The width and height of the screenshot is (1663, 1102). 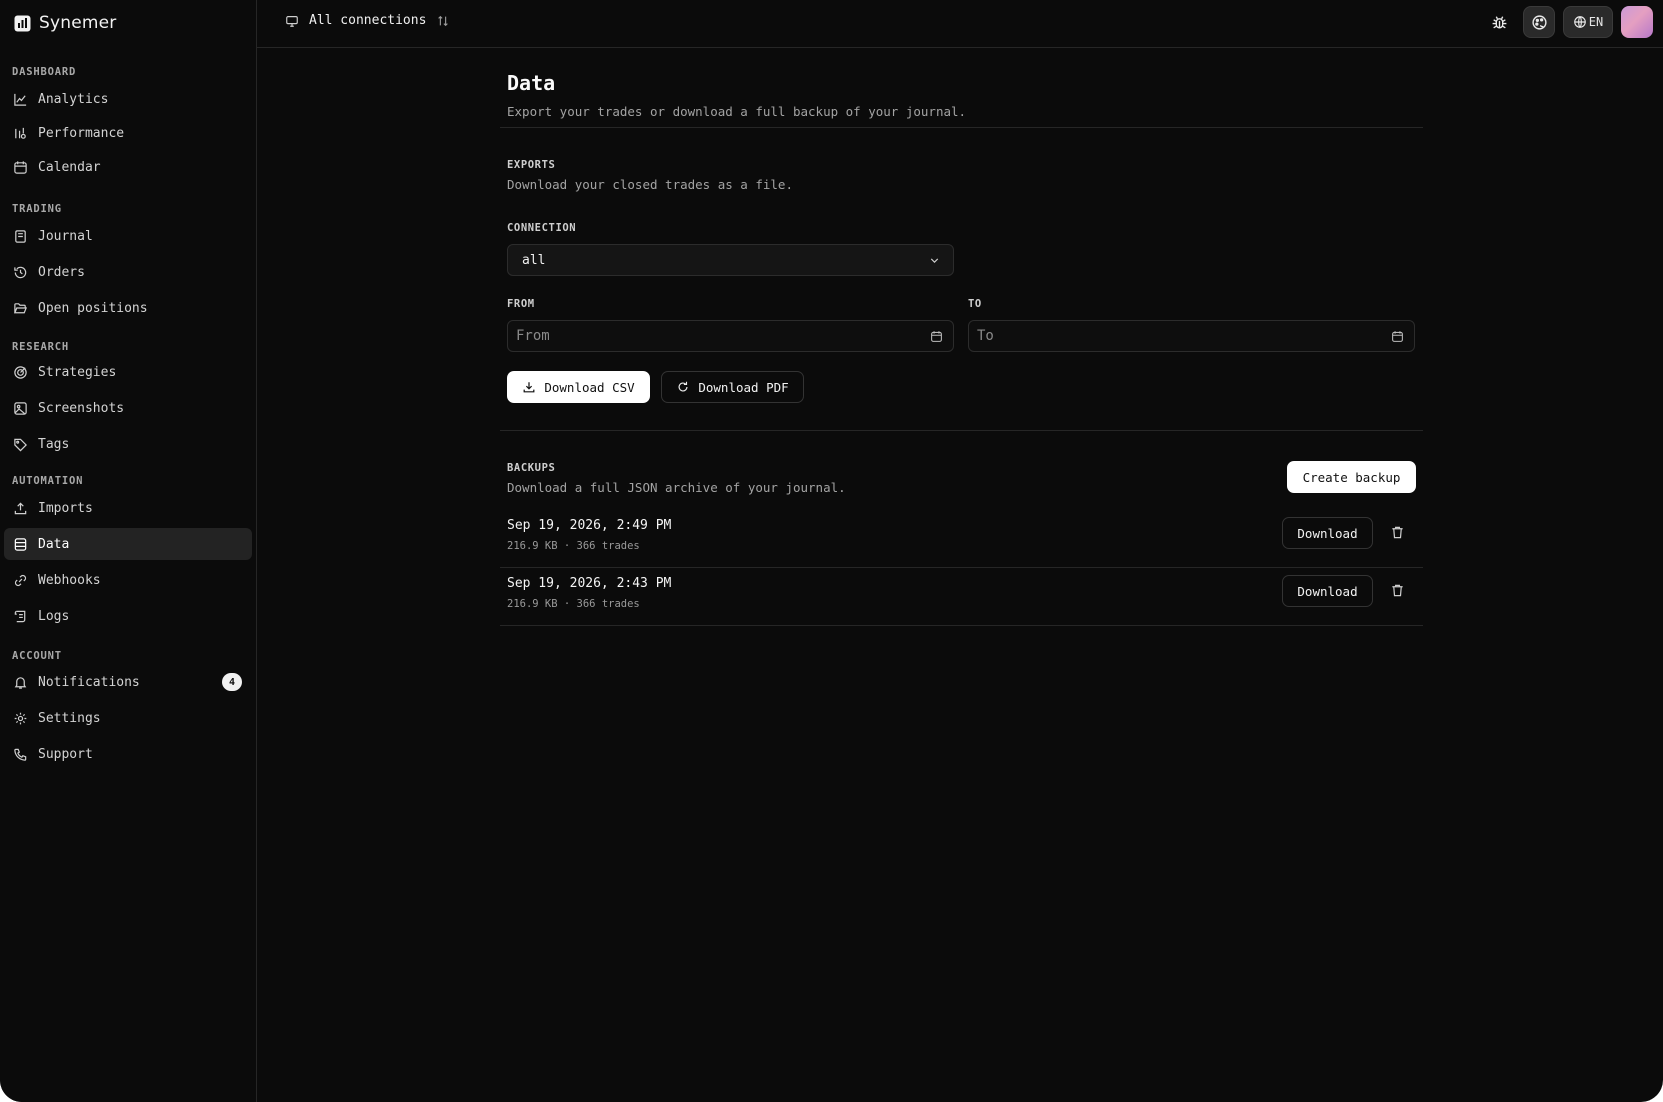 I want to click on sidebar-item-label: Orders, so click(x=61, y=272).